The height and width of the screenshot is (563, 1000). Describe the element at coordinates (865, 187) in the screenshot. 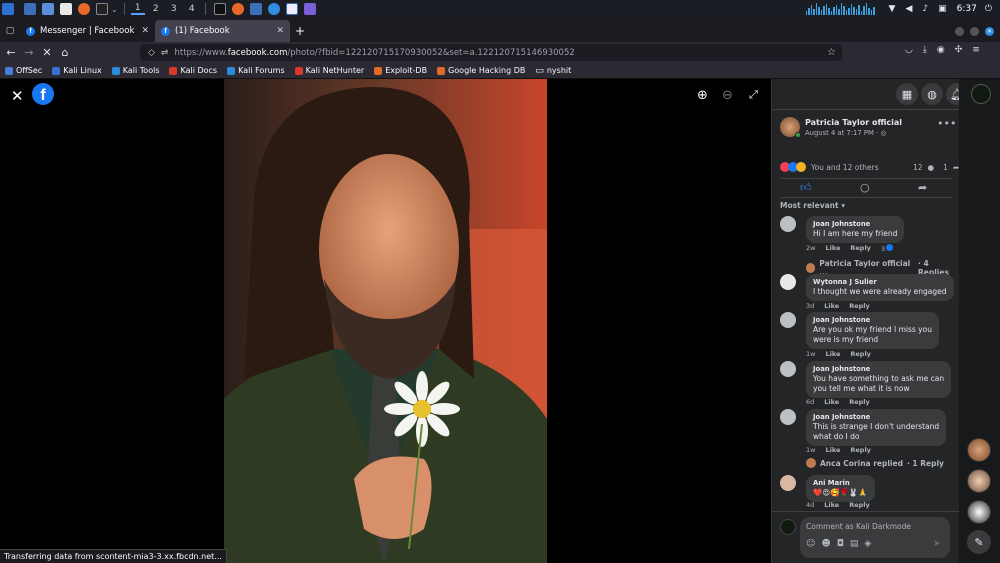

I see `comment-button-icon: ○` at that location.